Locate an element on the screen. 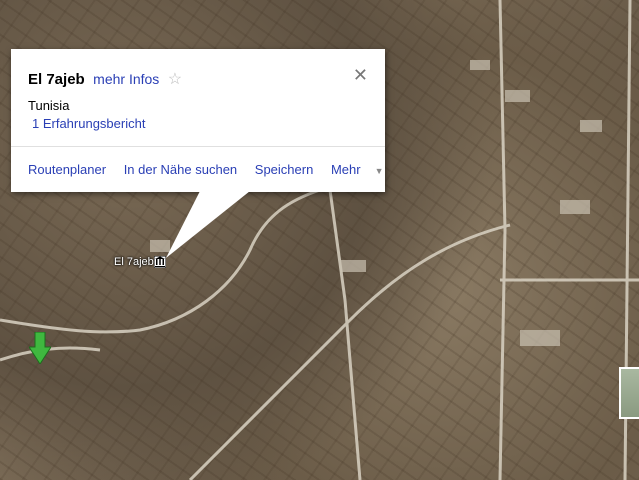  streetview-thumbnail is located at coordinates (629, 393).